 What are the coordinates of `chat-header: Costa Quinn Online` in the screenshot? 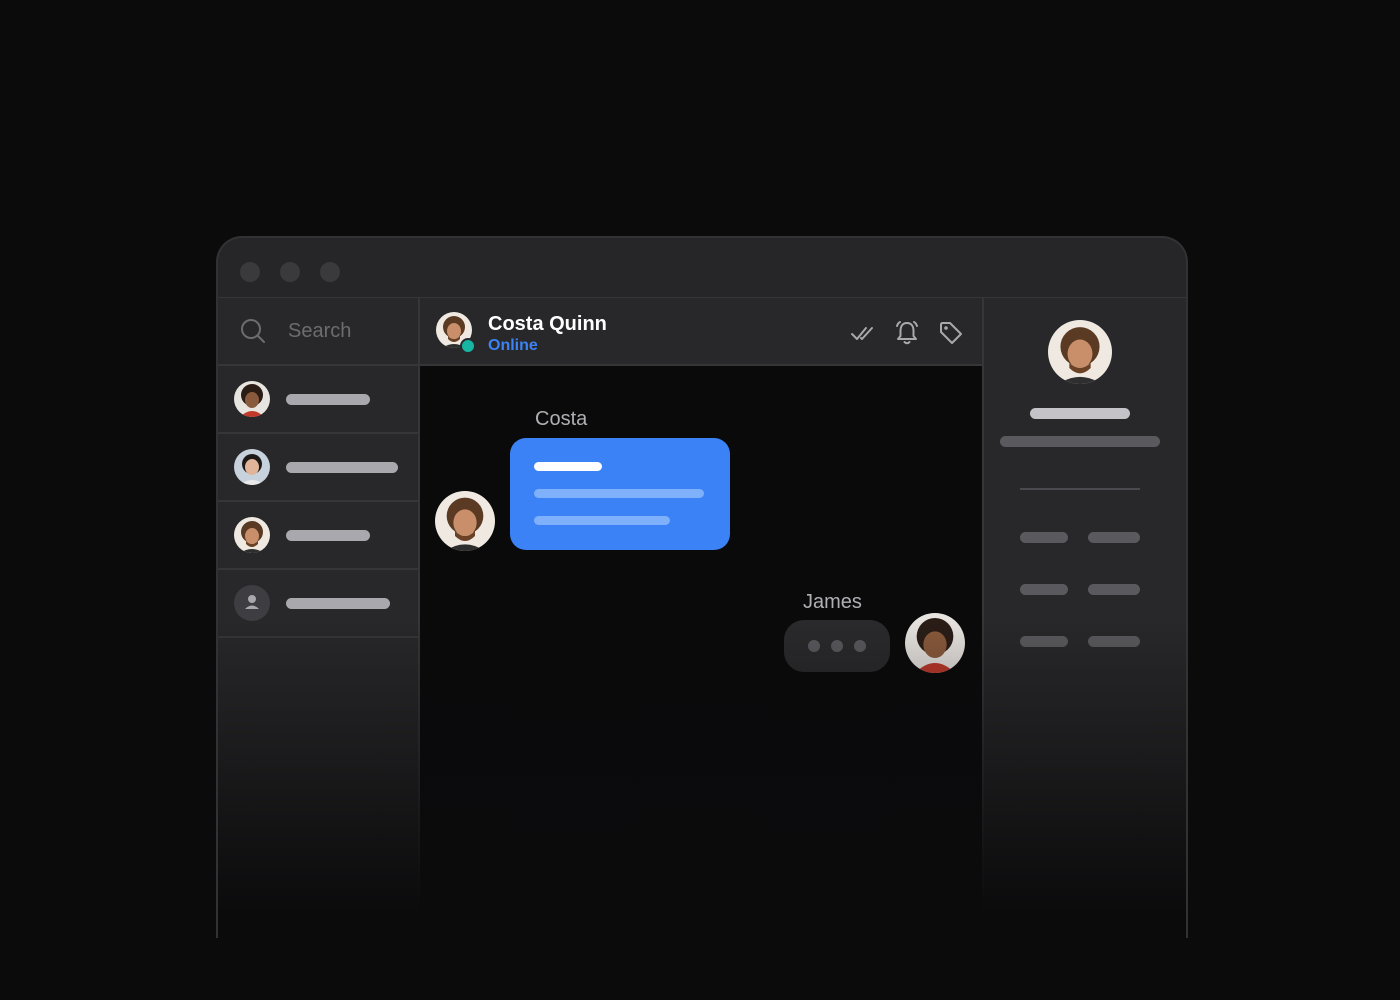 It's located at (701, 331).